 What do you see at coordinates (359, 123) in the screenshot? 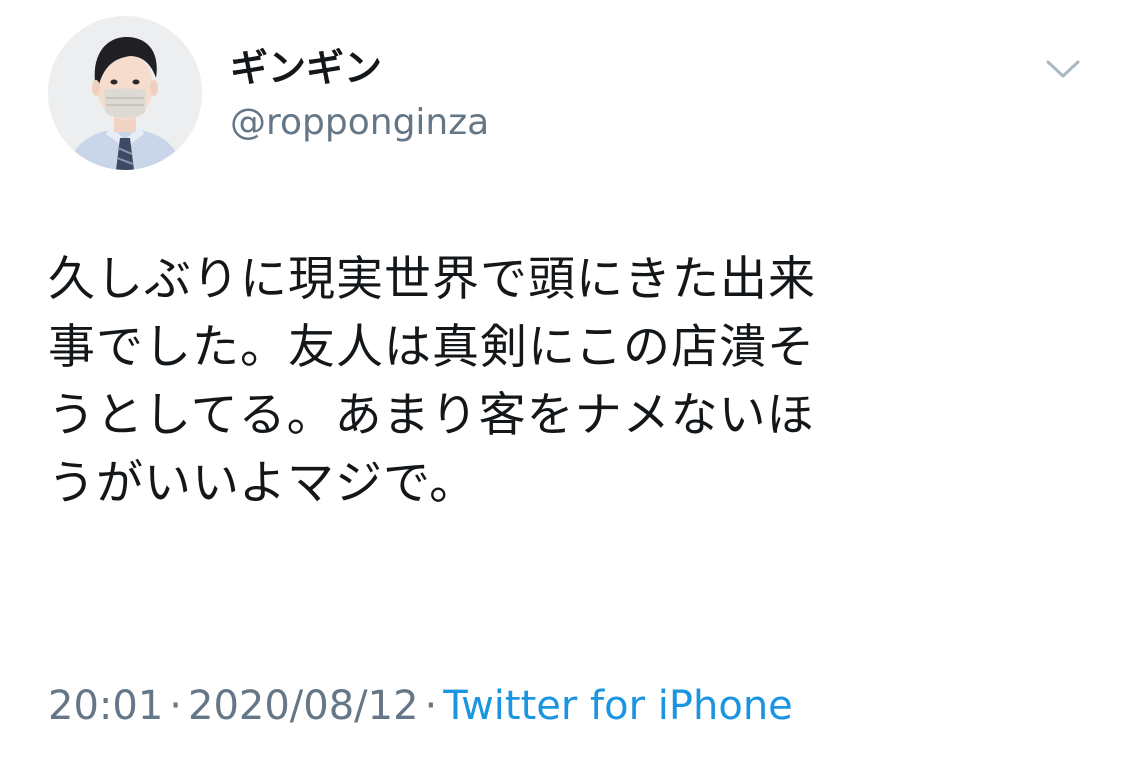
I see `author-handle: @ropponginza` at bounding box center [359, 123].